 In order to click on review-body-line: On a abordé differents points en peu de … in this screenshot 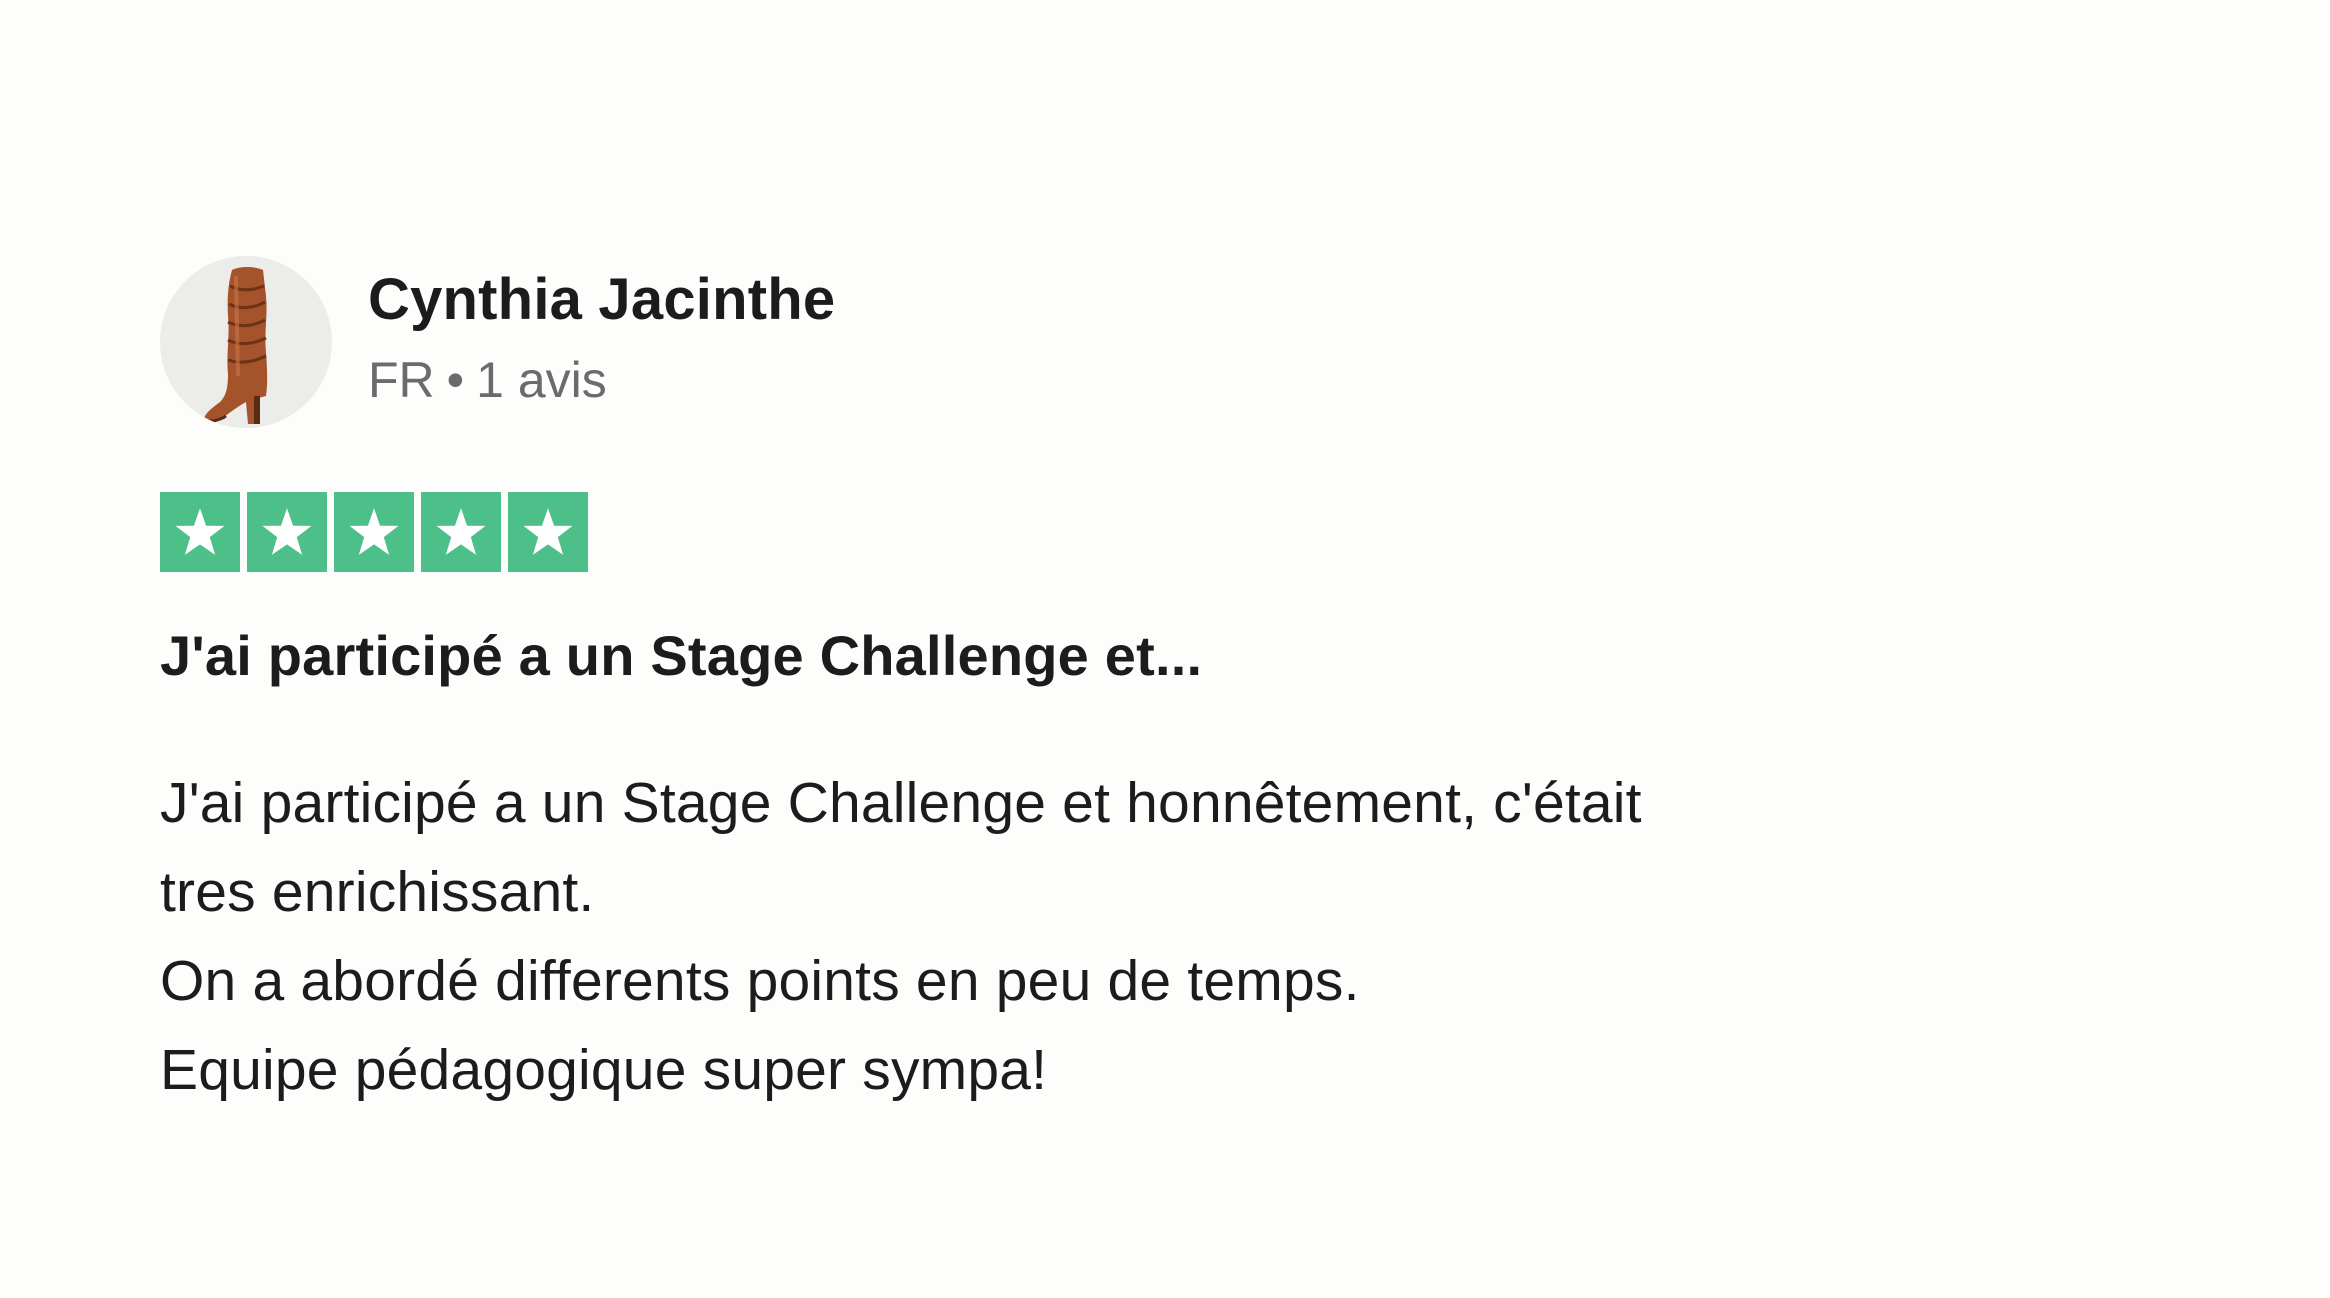, I will do `click(760, 981)`.